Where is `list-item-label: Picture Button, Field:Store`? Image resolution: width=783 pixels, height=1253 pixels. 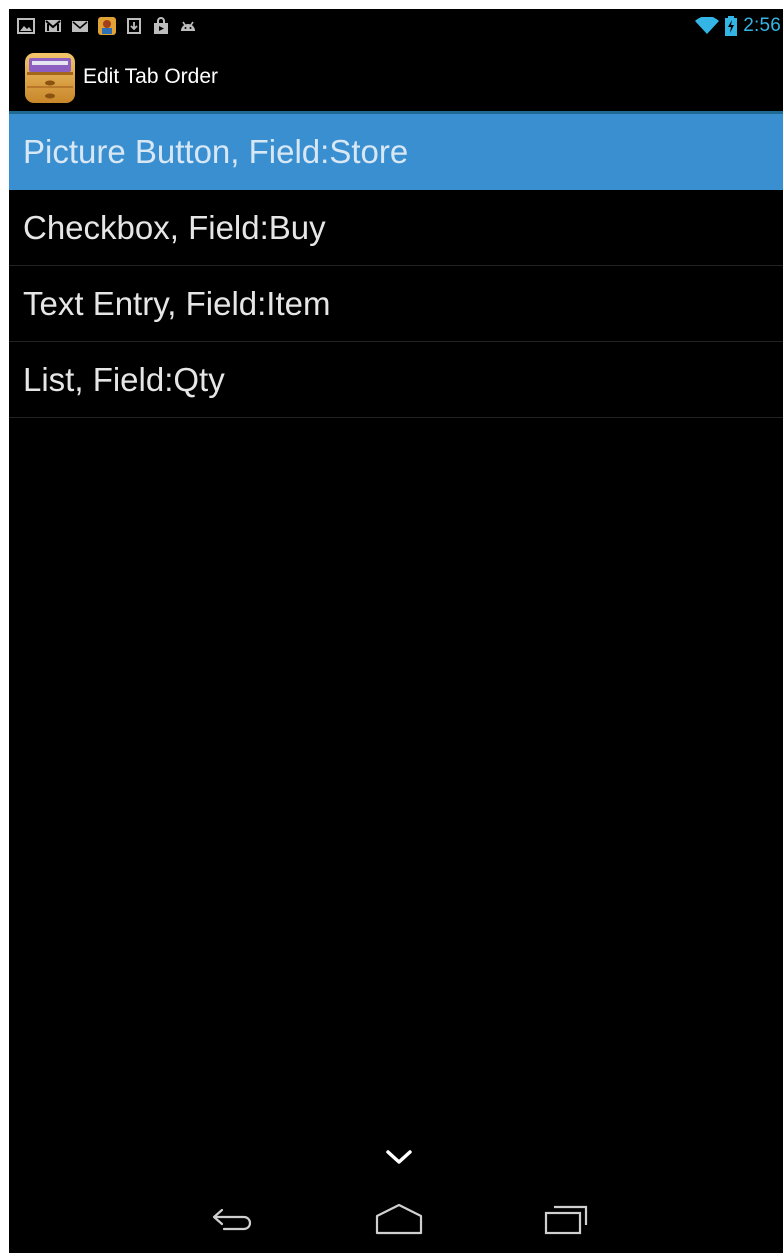
list-item-label: Picture Button, Field:Store is located at coordinates (216, 151).